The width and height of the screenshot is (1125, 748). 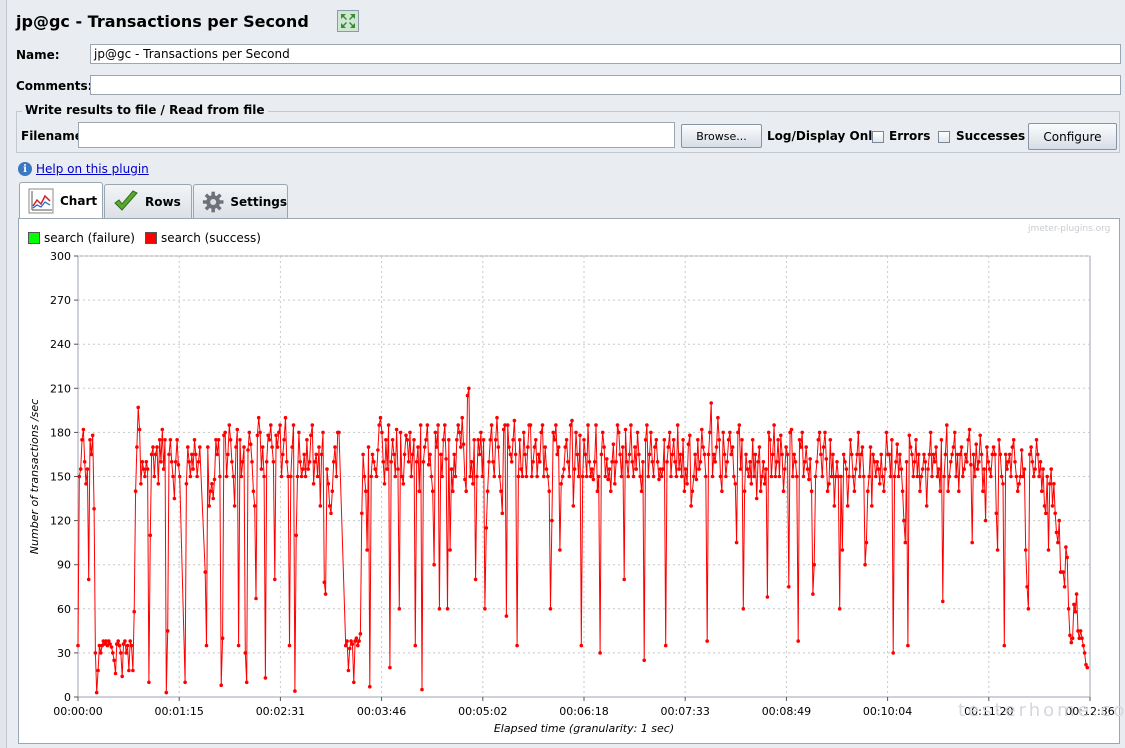 What do you see at coordinates (92, 169) in the screenshot?
I see `help-link: Help on this plugin` at bounding box center [92, 169].